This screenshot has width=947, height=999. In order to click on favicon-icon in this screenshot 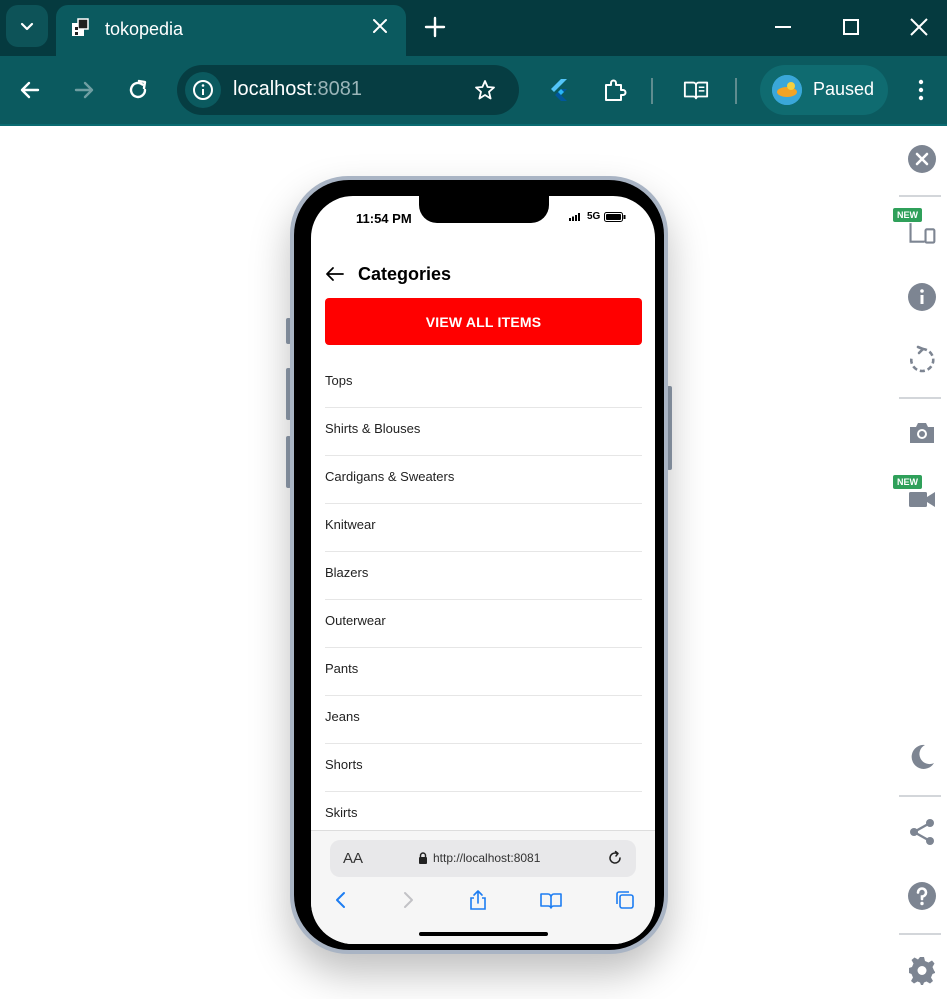, I will do `click(80, 27)`.